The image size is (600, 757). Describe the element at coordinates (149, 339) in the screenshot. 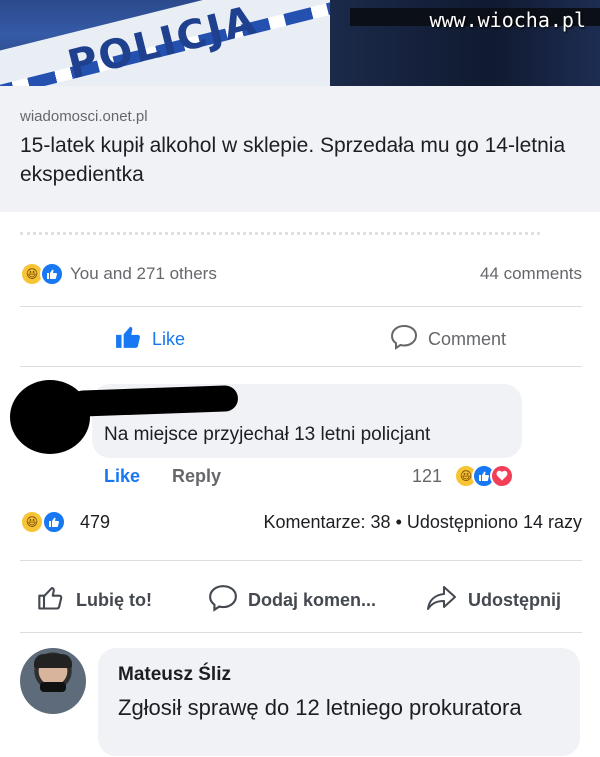

I see `like-button: Like` at that location.